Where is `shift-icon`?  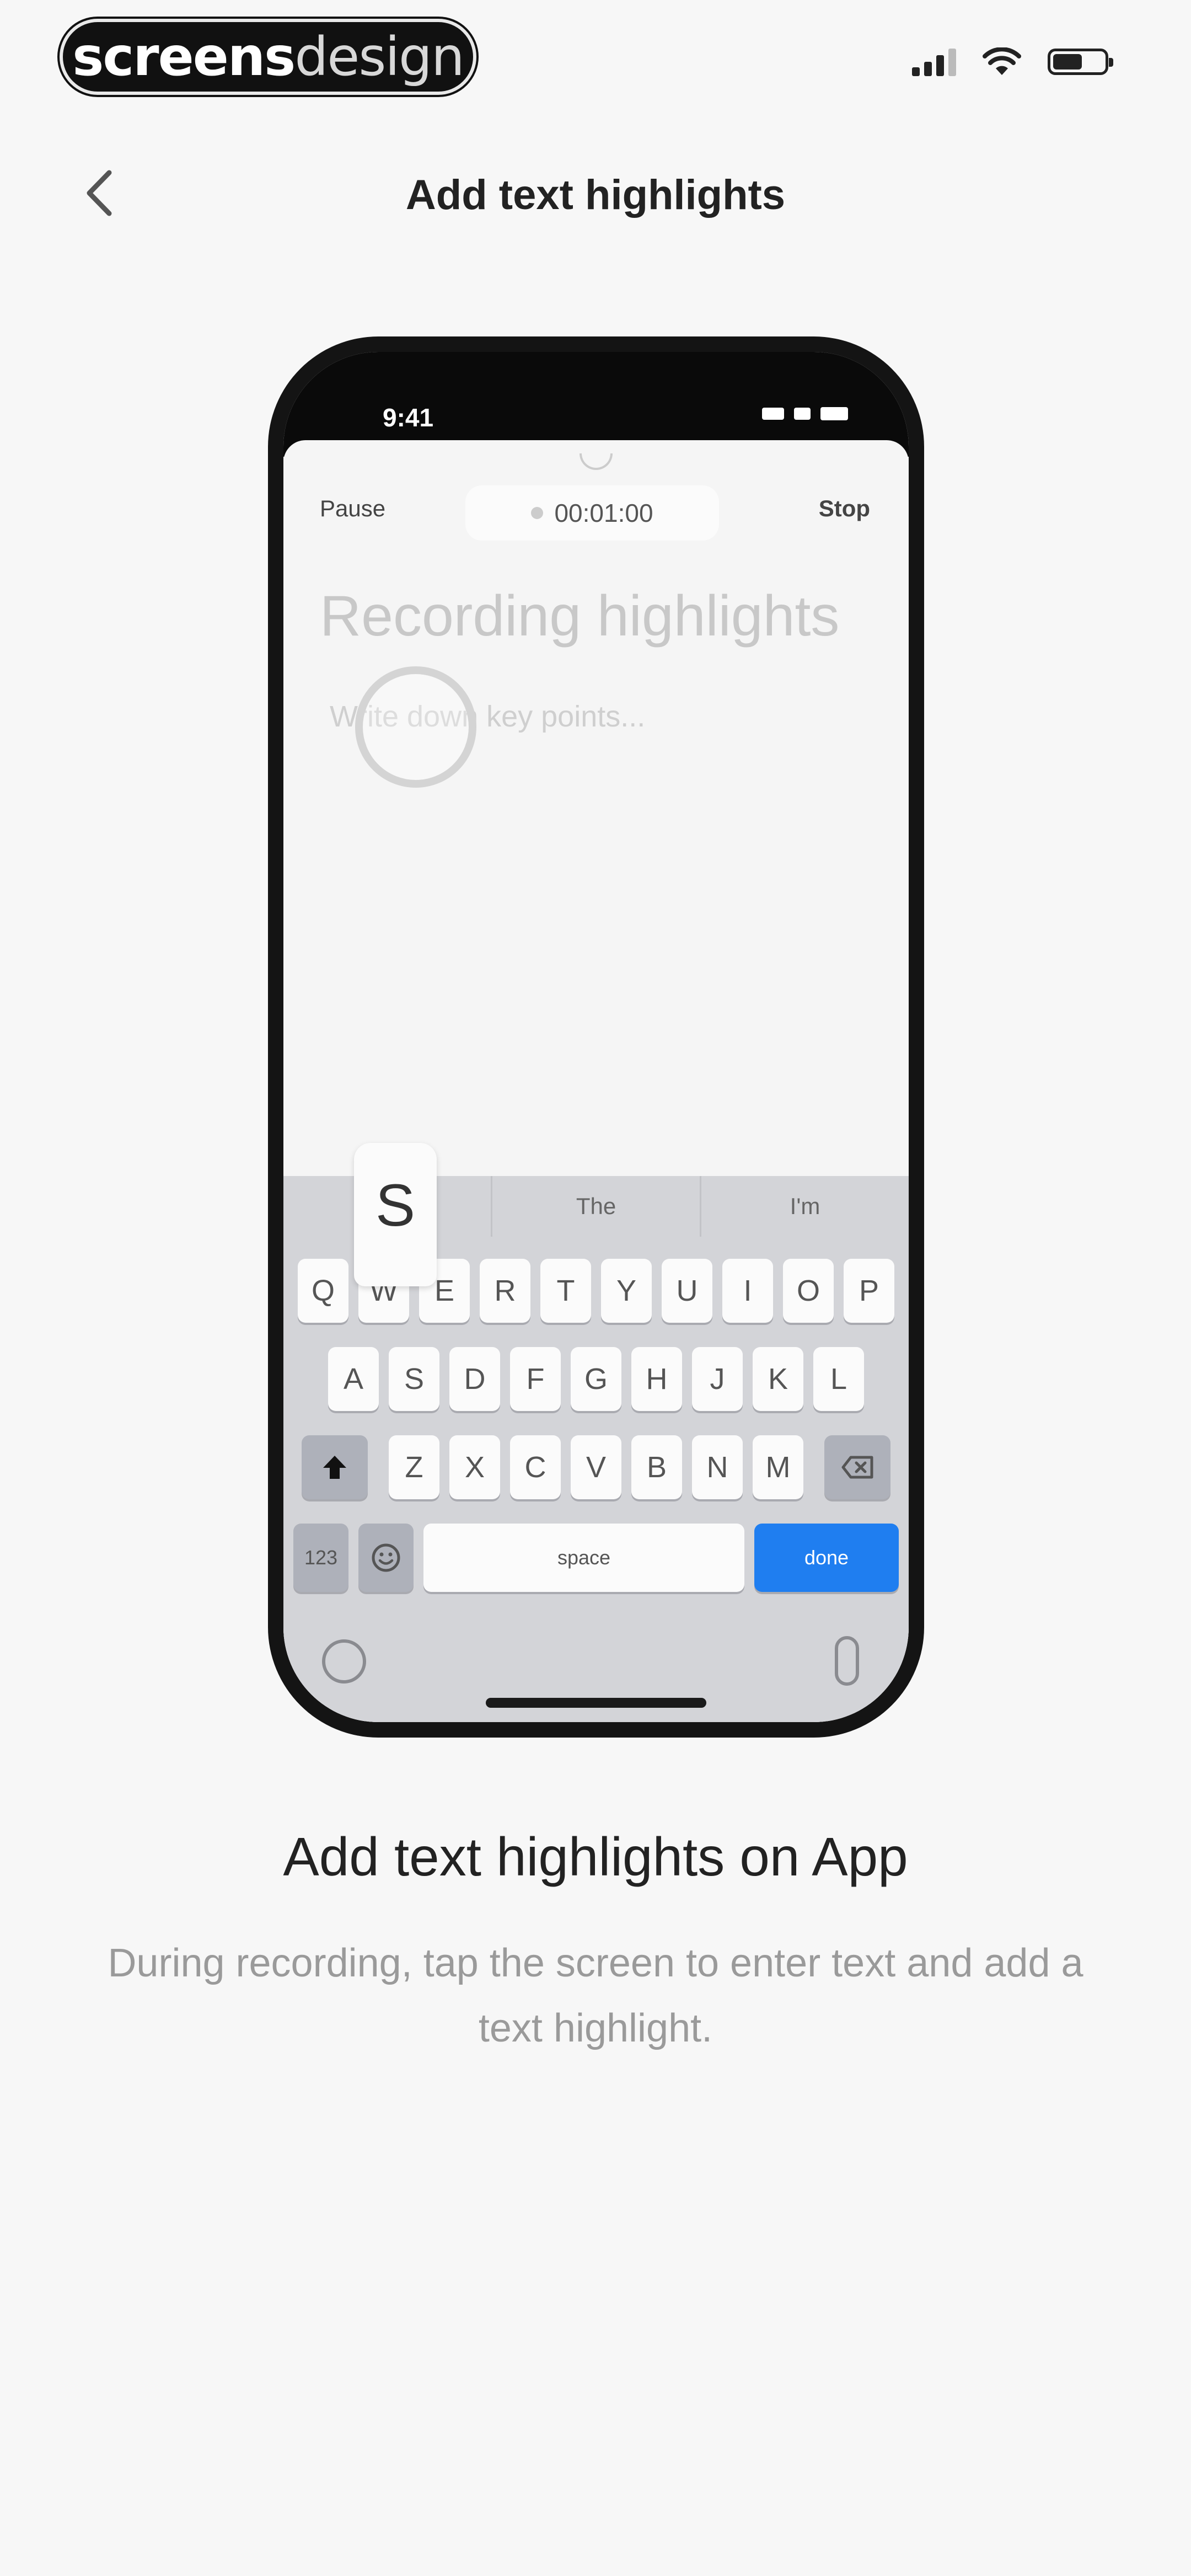
shift-icon is located at coordinates (334, 1467).